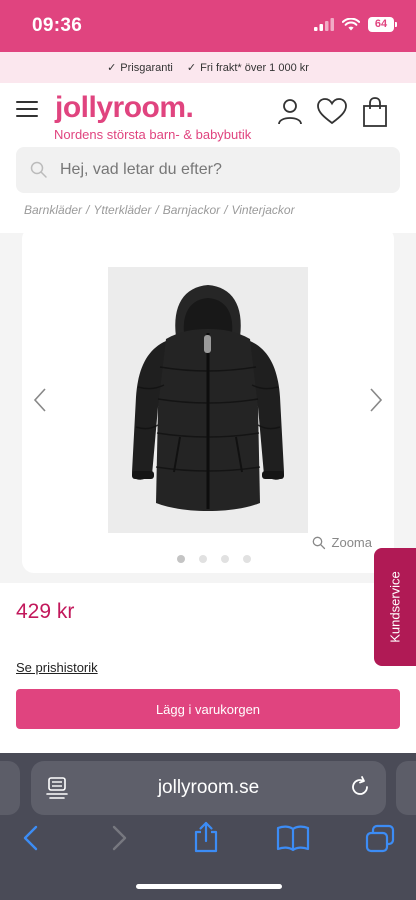 The height and width of the screenshot is (900, 416). What do you see at coordinates (324, 24) in the screenshot?
I see `signal-icon` at bounding box center [324, 24].